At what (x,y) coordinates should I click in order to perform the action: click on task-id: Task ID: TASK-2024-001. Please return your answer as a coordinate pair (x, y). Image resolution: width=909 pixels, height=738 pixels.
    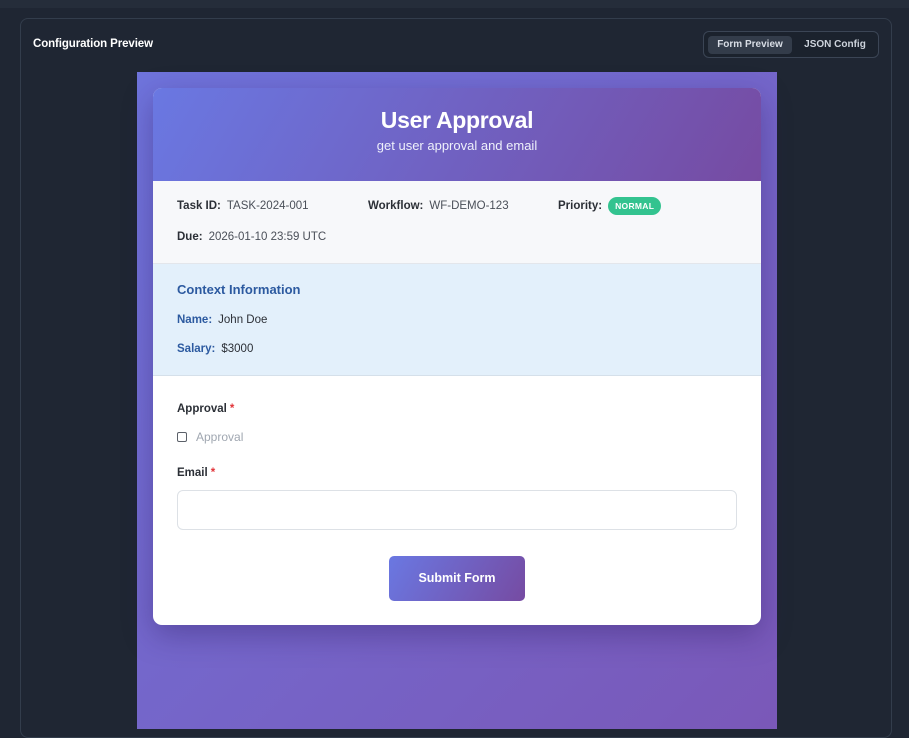
    Looking at the image, I should click on (243, 206).